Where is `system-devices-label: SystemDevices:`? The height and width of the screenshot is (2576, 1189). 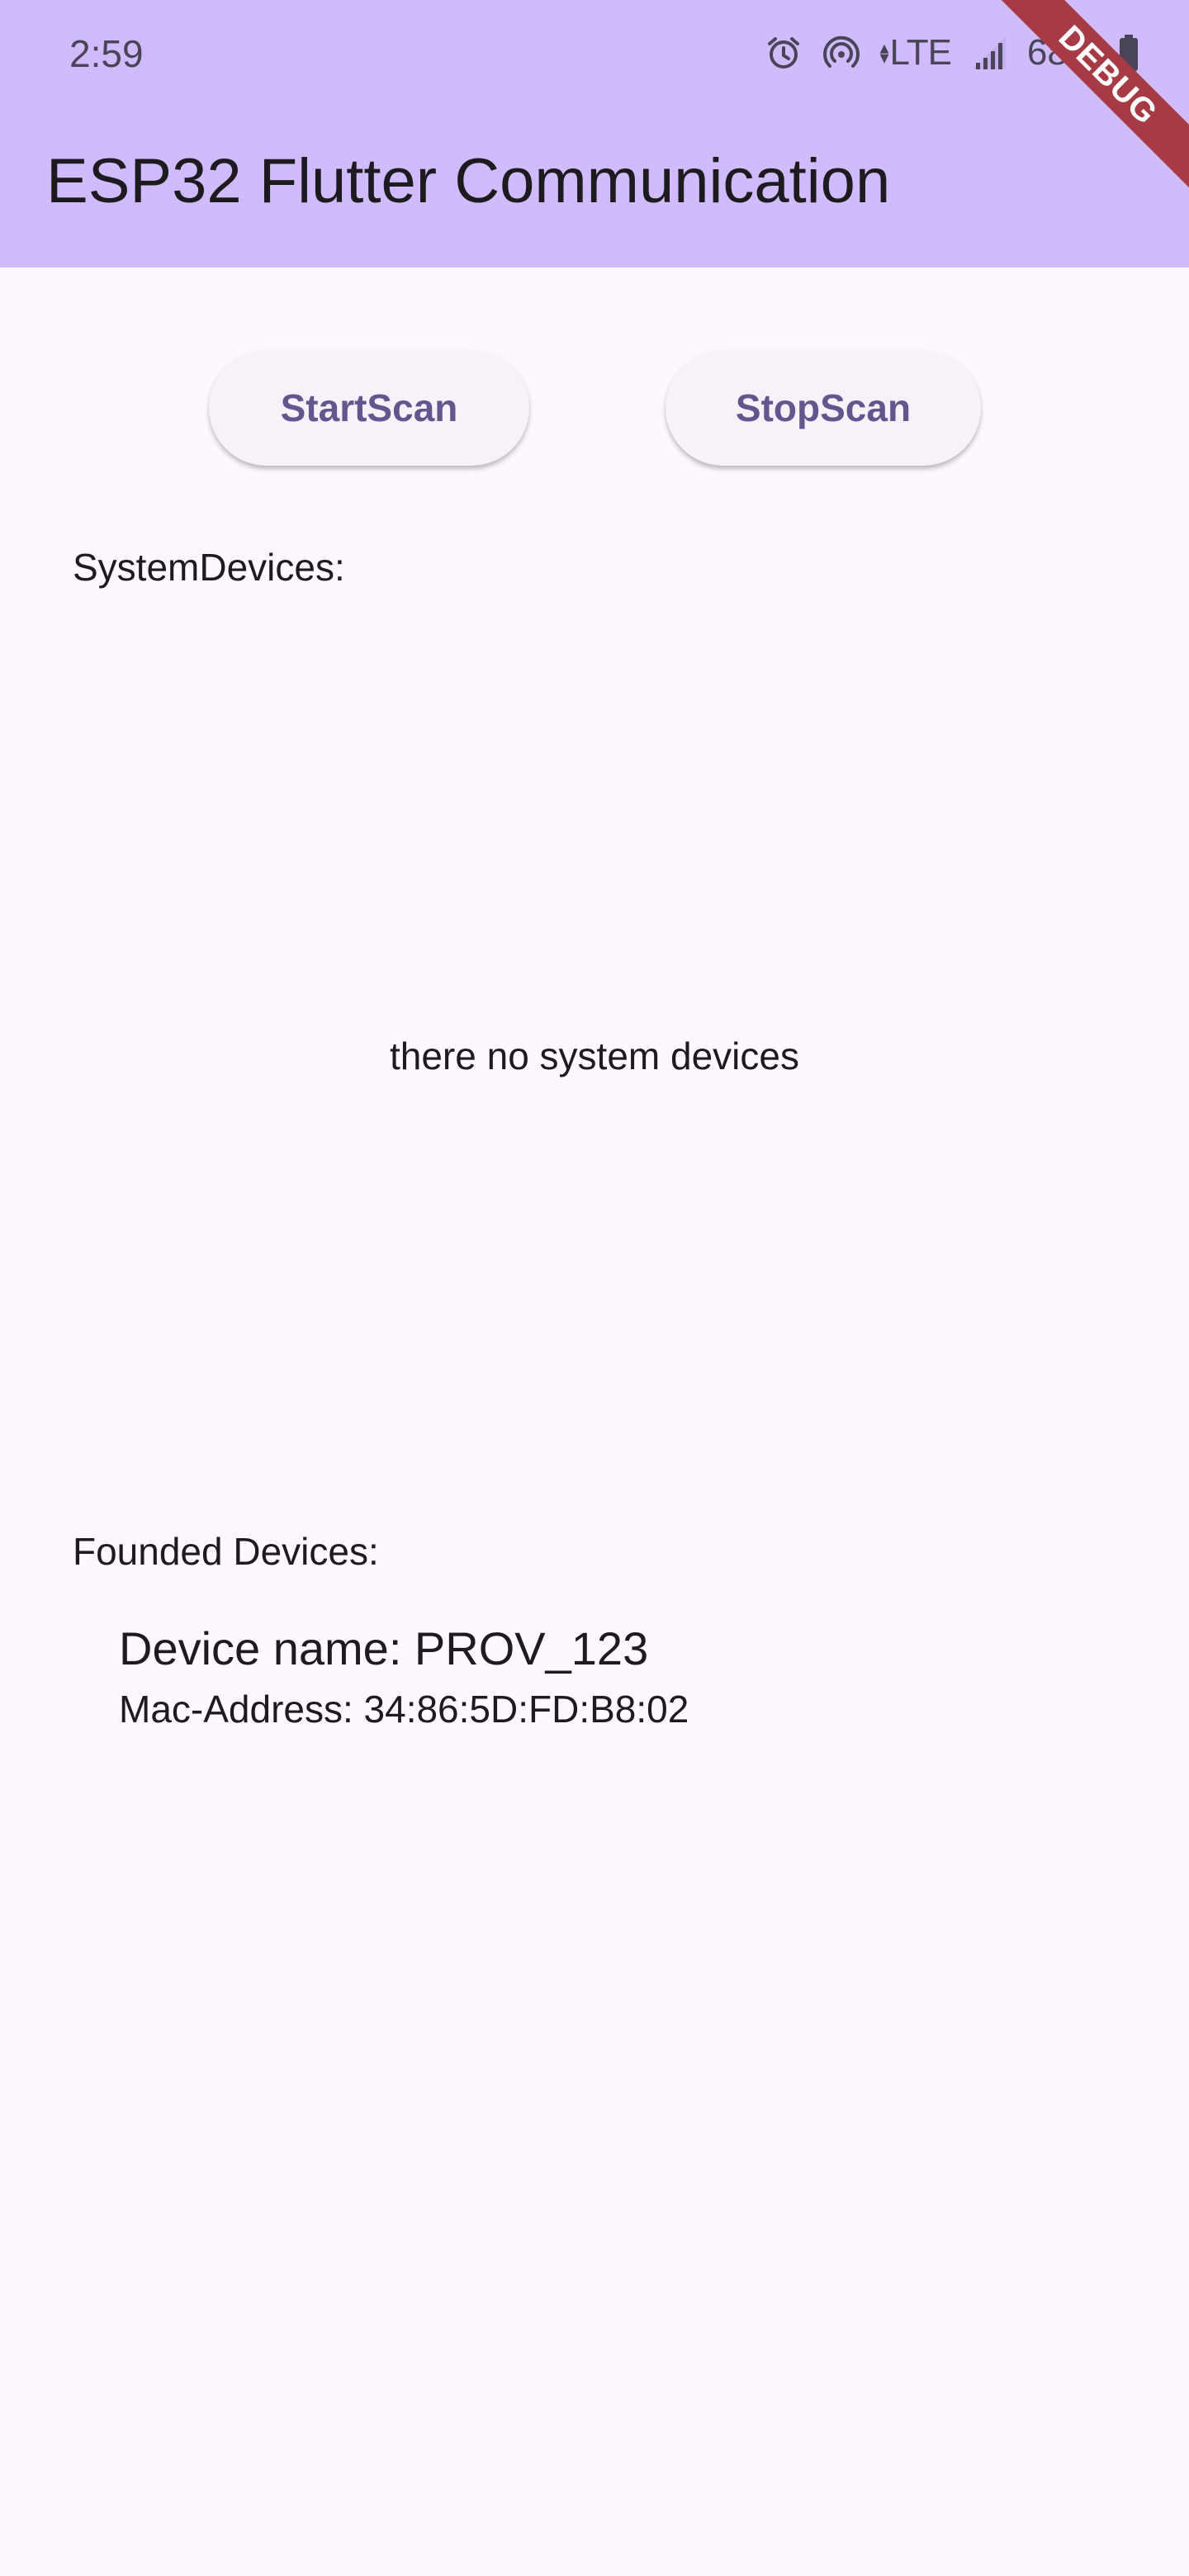 system-devices-label: SystemDevices: is located at coordinates (209, 567).